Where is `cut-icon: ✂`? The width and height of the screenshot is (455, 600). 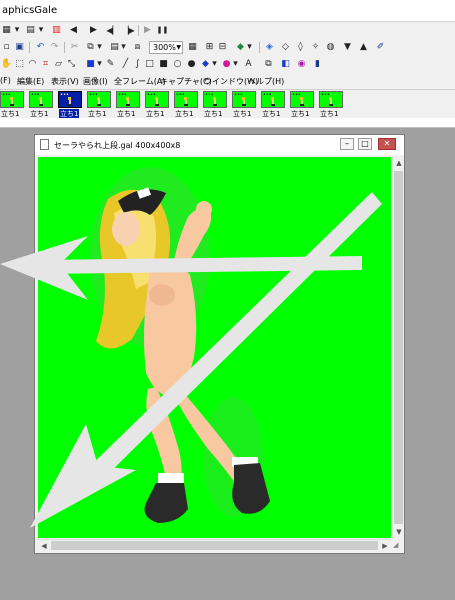
cut-icon: ✂ is located at coordinates (74, 47).